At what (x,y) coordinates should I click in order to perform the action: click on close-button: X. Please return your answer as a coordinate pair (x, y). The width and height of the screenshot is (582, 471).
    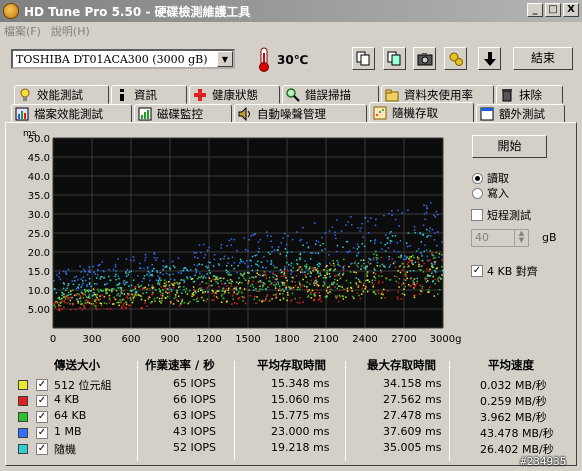
    Looking at the image, I should click on (571, 10).